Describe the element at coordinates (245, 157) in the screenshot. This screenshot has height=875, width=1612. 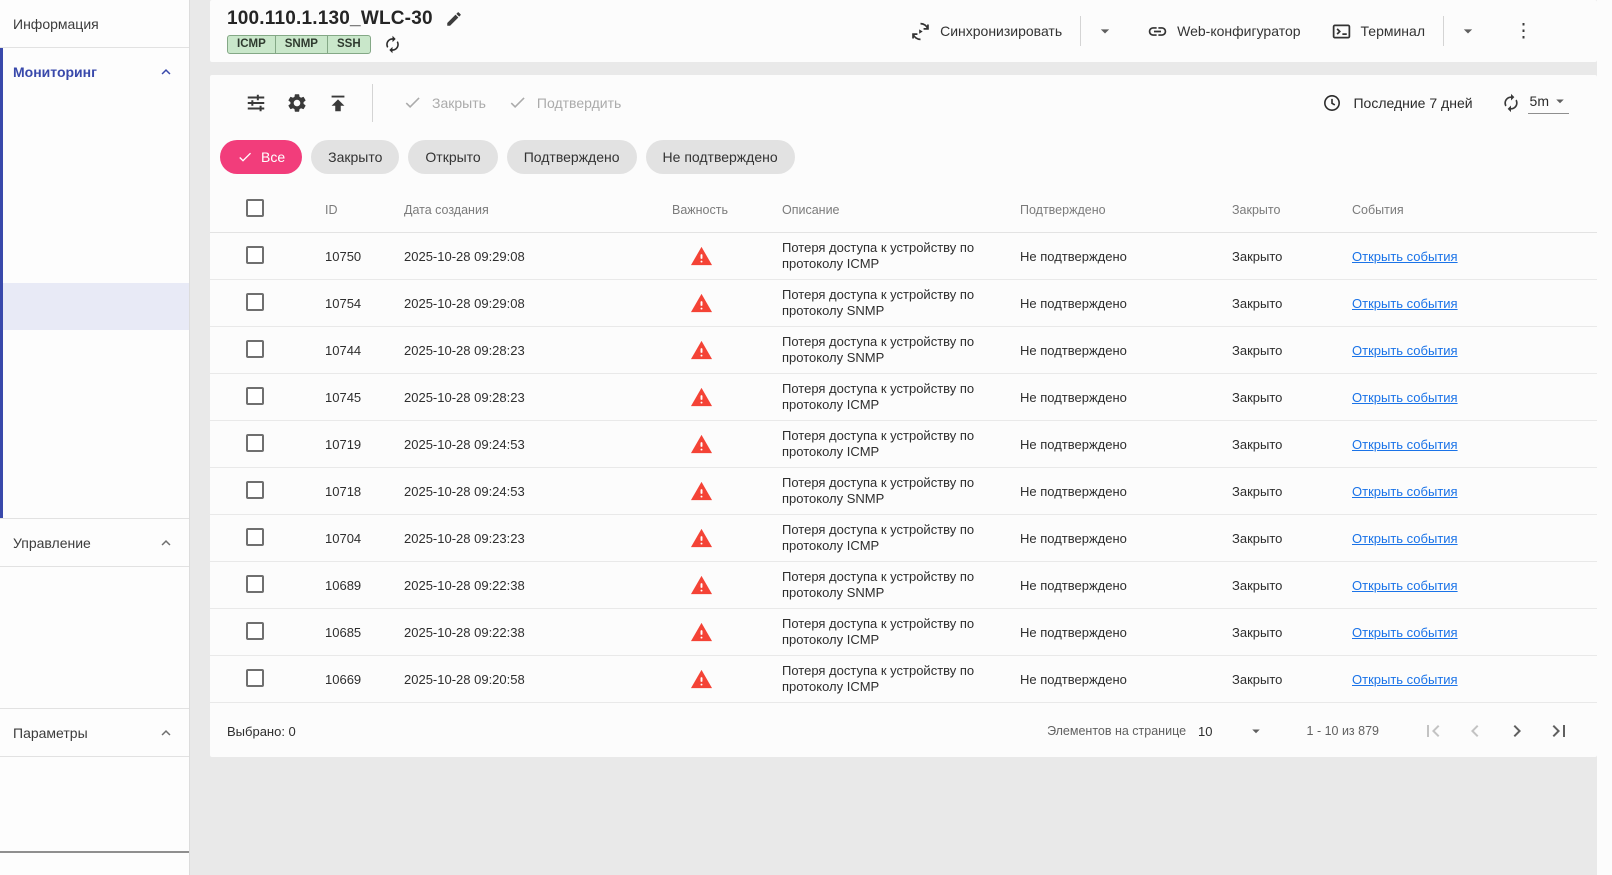
I see `check-icon` at that location.